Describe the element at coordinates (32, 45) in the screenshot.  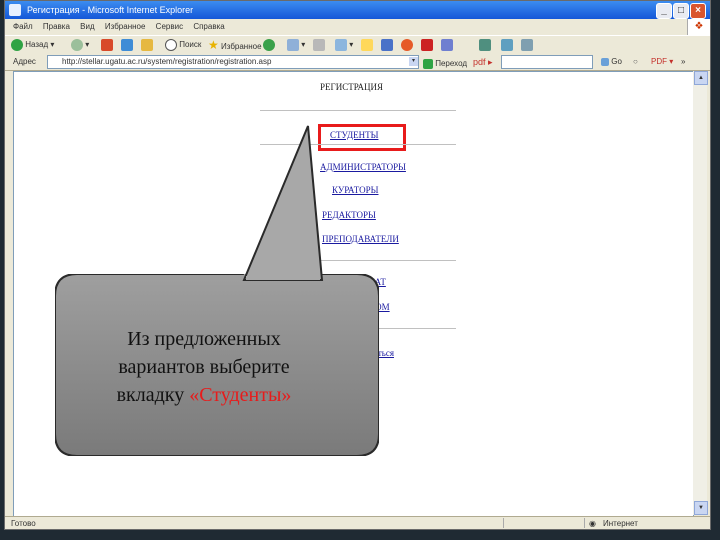
I see `back-button: Назад ▾` at that location.